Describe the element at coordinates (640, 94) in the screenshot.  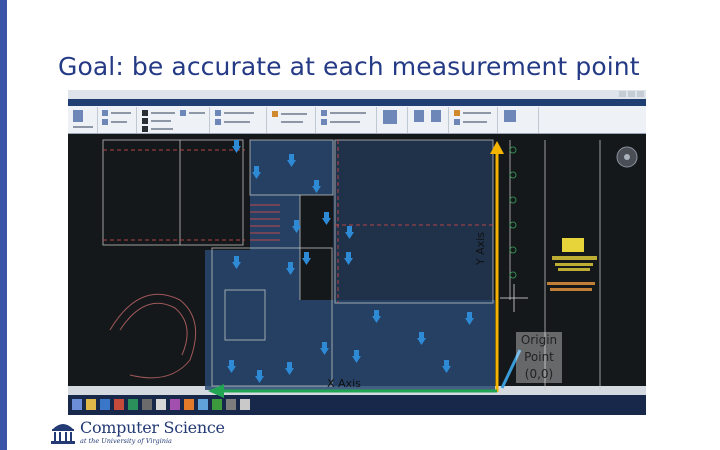
I see `close-icon` at that location.